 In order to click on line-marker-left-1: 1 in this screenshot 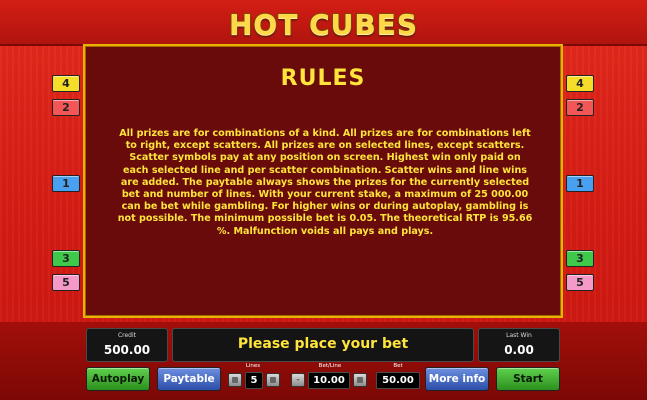, I will do `click(66, 183)`.